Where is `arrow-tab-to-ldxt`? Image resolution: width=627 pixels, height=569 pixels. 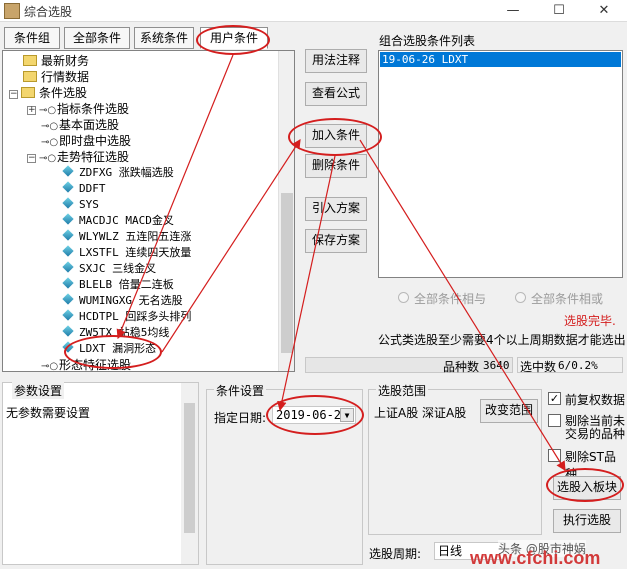
arrow-tab-to-ldxt is located at coordinates (175, 197).